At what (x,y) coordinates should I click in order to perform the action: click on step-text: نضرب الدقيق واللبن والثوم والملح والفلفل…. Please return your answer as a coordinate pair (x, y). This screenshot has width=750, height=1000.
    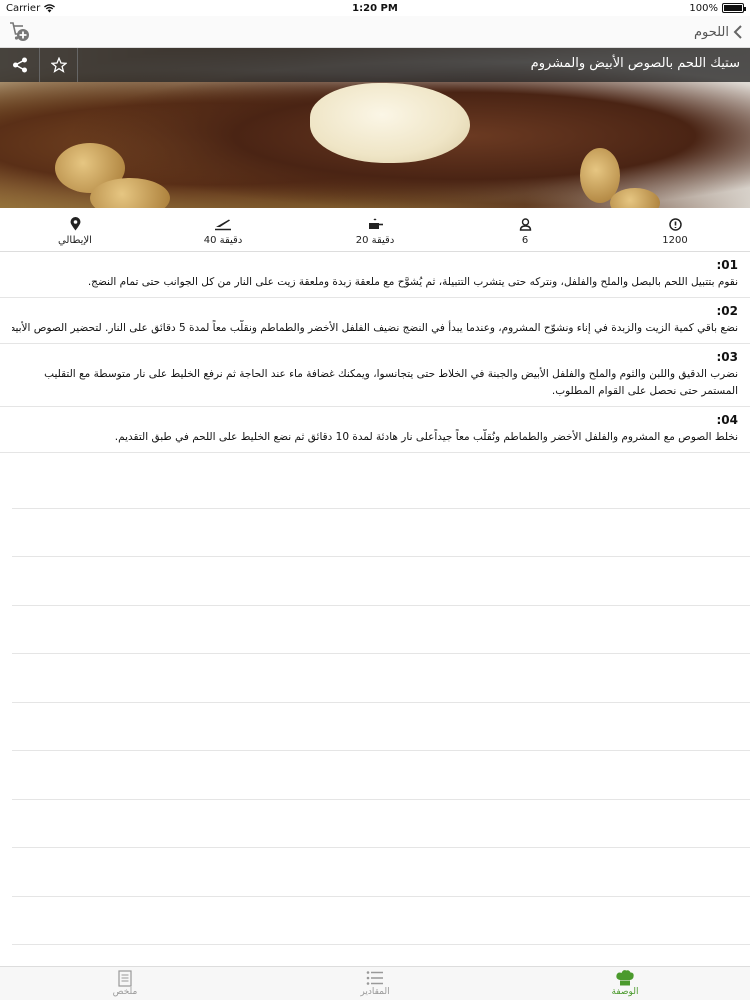
    Looking at the image, I should click on (391, 382).